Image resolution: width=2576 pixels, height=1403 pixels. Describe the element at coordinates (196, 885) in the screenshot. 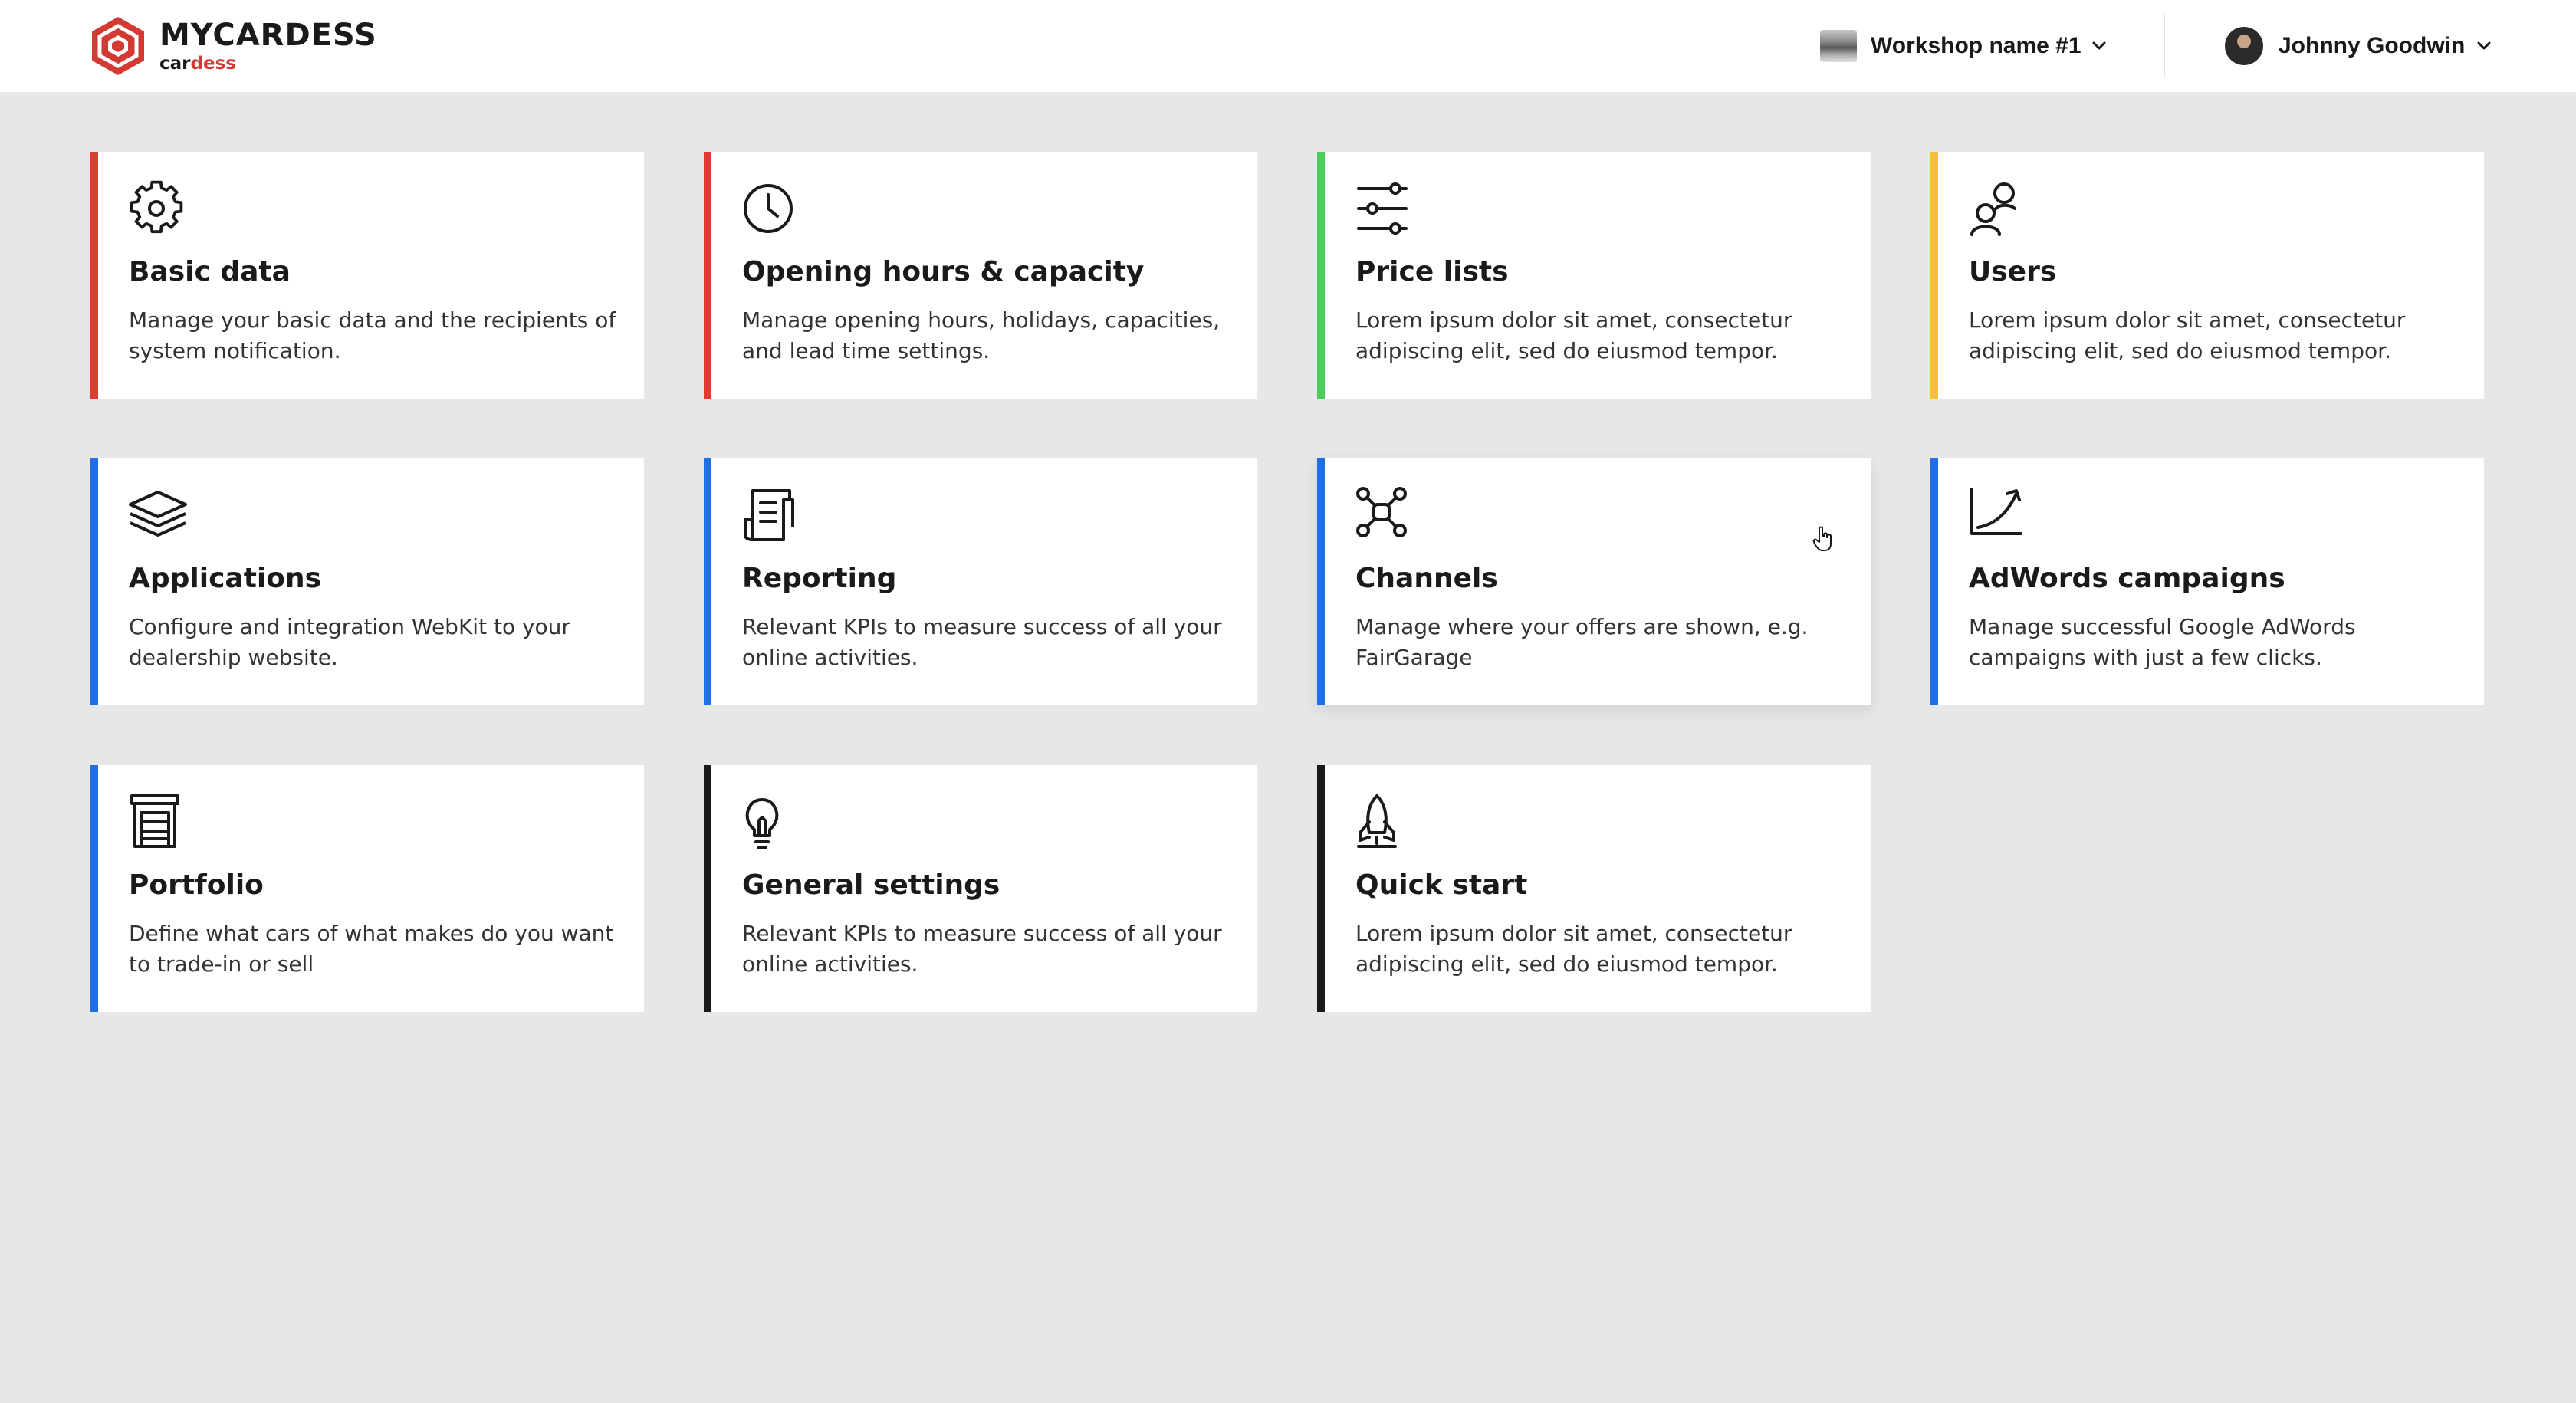

I see `card-title: Portfolio` at that location.